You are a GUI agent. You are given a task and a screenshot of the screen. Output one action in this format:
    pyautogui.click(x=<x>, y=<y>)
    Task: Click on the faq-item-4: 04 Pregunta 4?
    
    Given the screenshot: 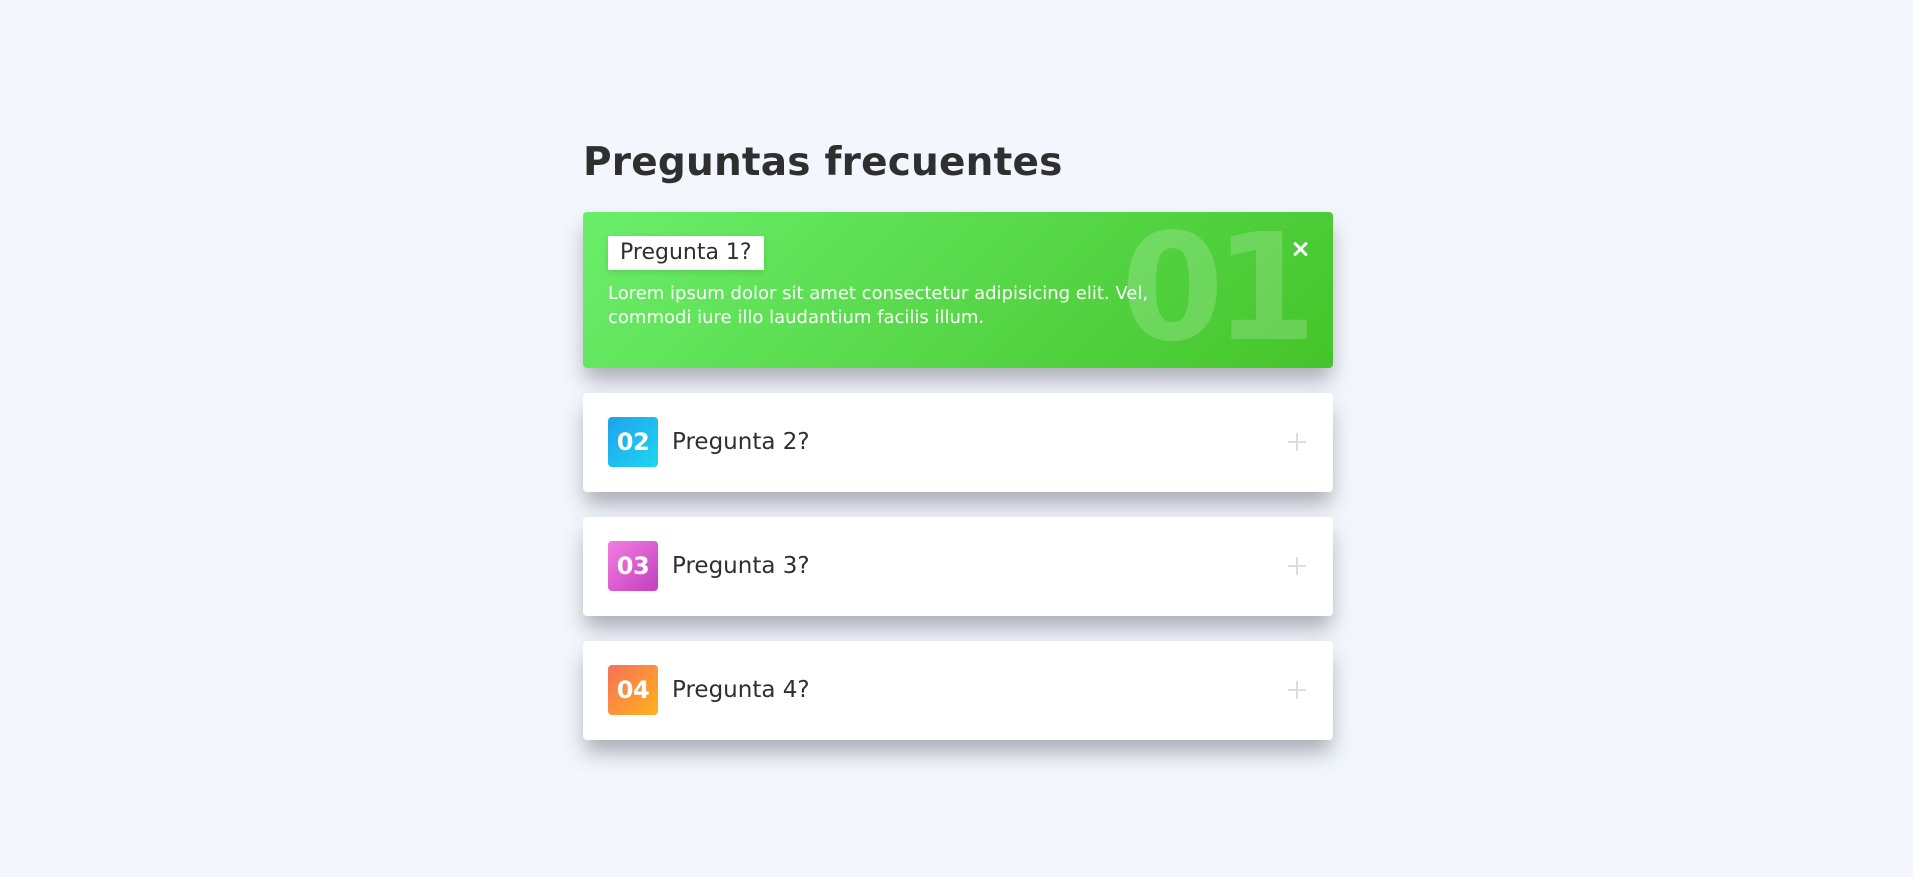 What is the action you would take?
    pyautogui.click(x=958, y=690)
    